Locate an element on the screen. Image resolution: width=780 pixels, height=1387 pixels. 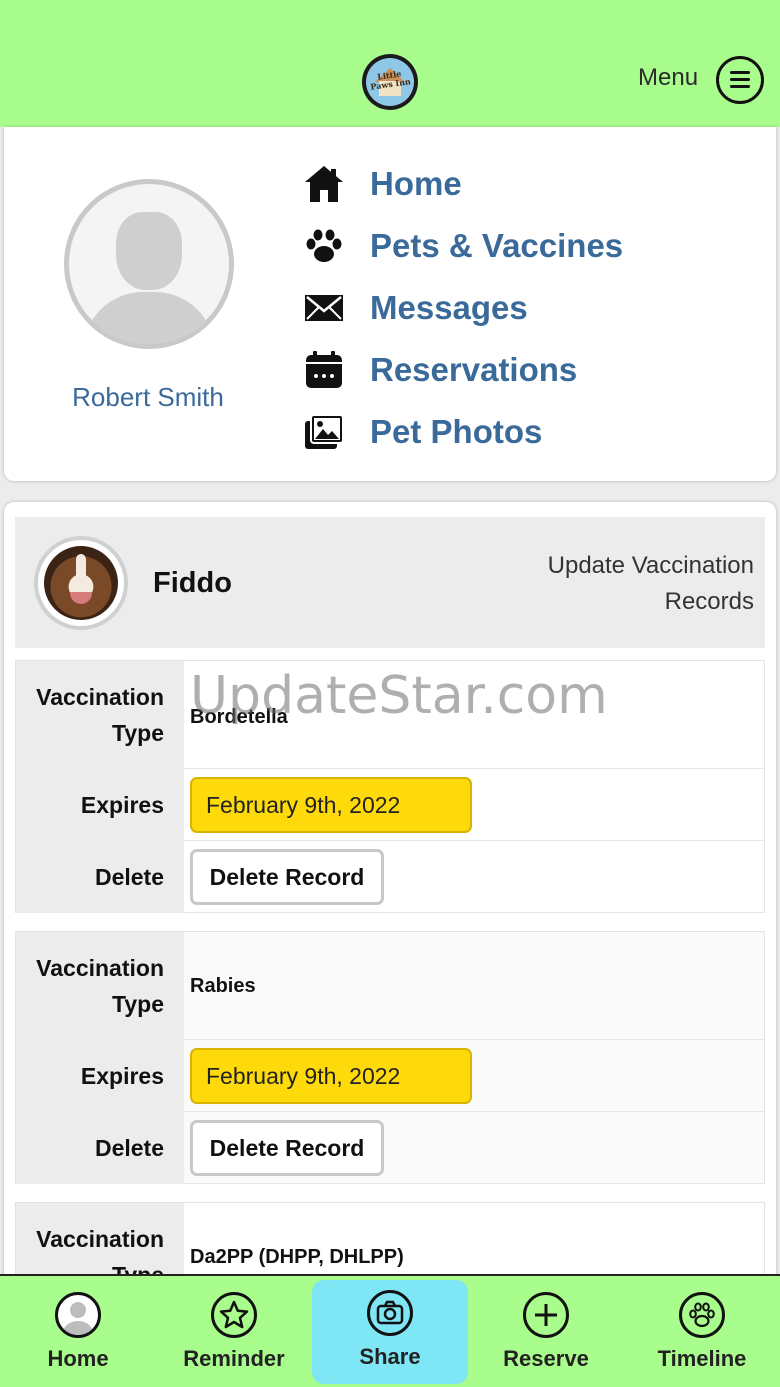
bottom-nav-home: Home is located at coordinates (78, 1331).